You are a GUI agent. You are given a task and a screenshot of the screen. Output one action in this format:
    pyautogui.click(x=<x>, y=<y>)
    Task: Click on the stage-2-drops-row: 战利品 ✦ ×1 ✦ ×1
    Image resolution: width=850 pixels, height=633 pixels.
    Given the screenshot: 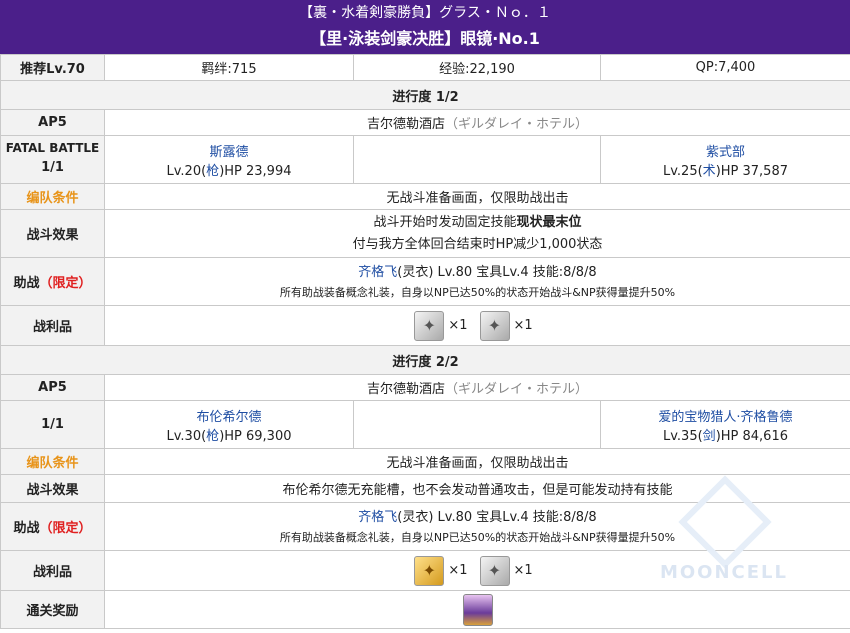 What is the action you would take?
    pyautogui.click(x=425, y=570)
    